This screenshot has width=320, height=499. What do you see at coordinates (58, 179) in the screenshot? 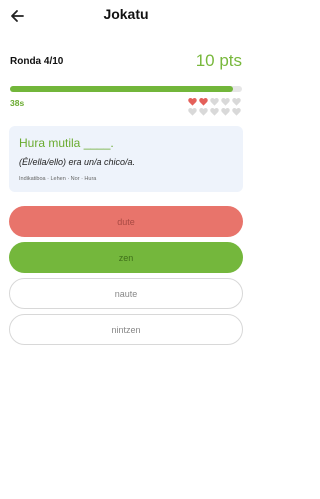
I see `question-meta: Indikatiboa · Lehen · Nor · Hura` at bounding box center [58, 179].